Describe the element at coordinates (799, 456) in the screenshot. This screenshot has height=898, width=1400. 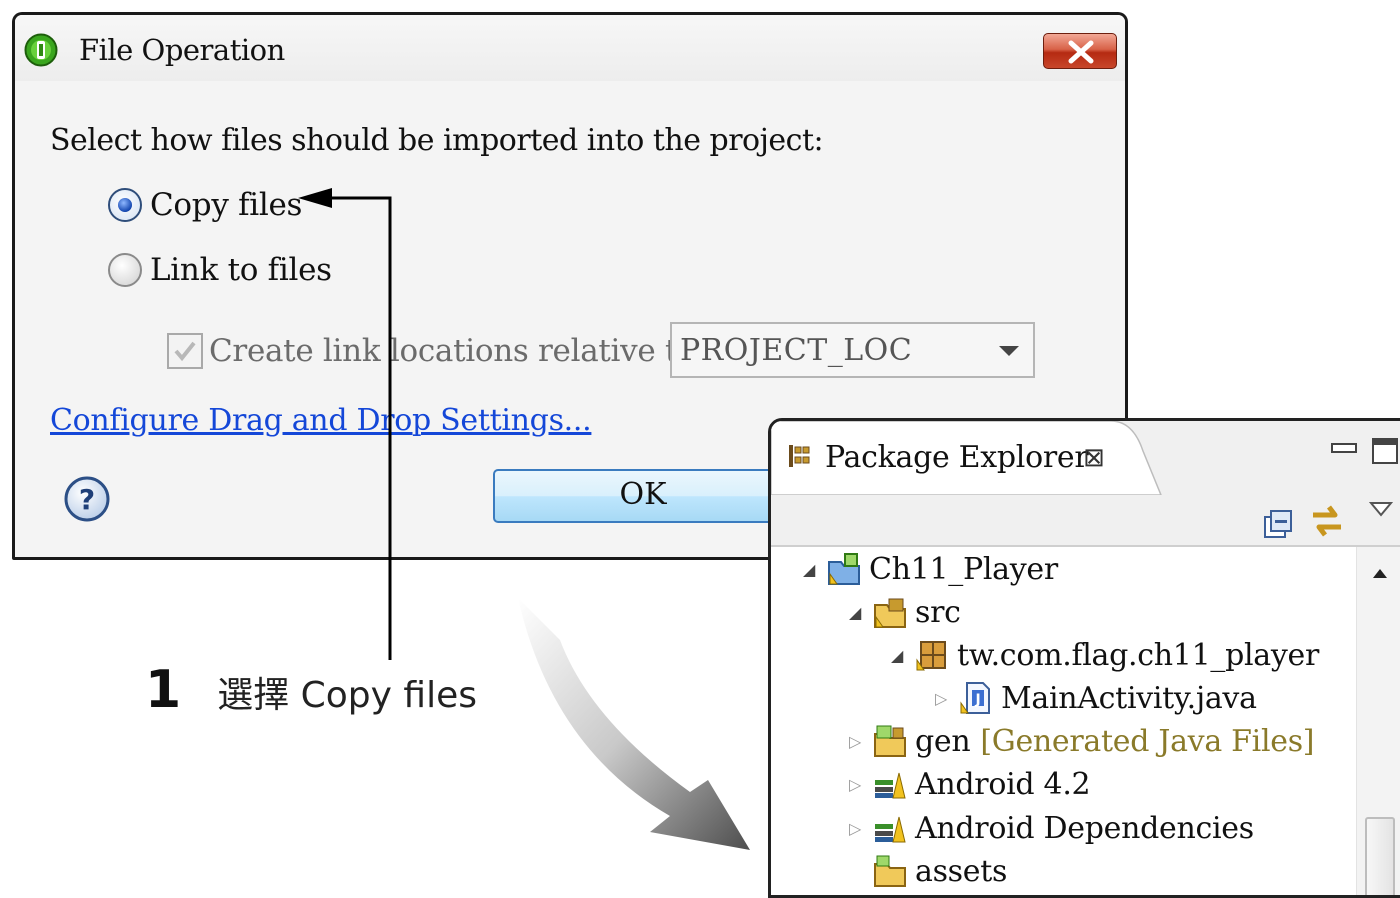
I see `package-explorer-icon` at that location.